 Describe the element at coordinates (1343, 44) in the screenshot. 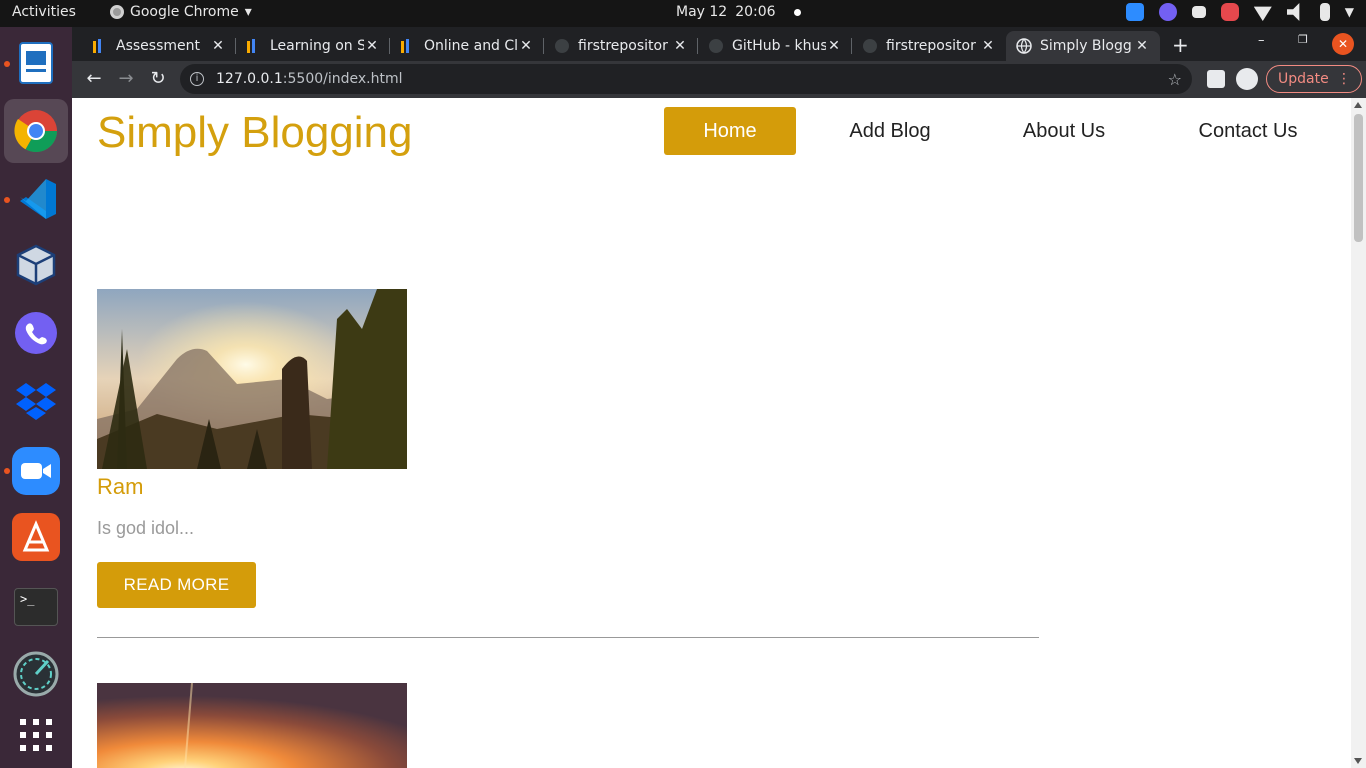

I see `window-close-icon: ✕` at that location.